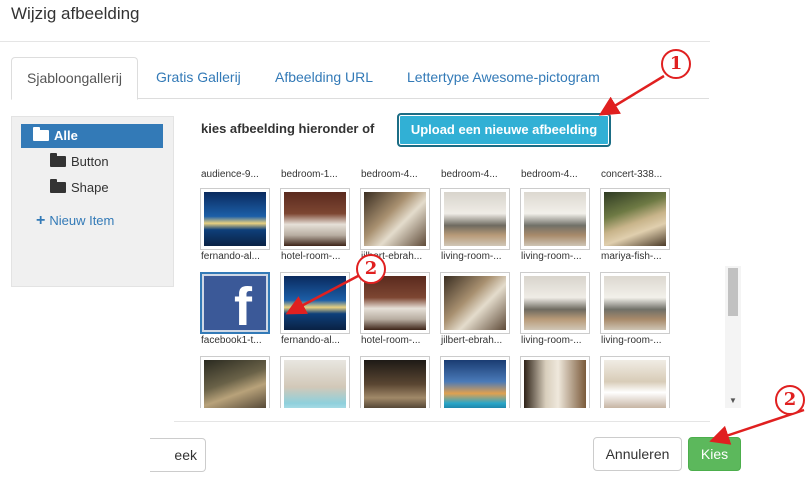  Describe the element at coordinates (442, 421) in the screenshot. I see `footer-divider` at that location.